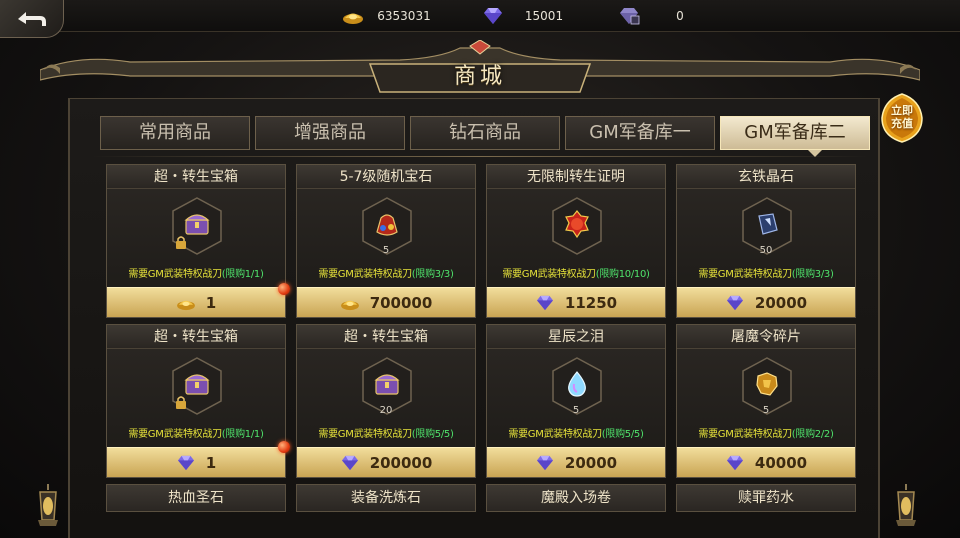 This screenshot has width=960, height=538. I want to click on item-name: 屠魔令碎片, so click(766, 337).